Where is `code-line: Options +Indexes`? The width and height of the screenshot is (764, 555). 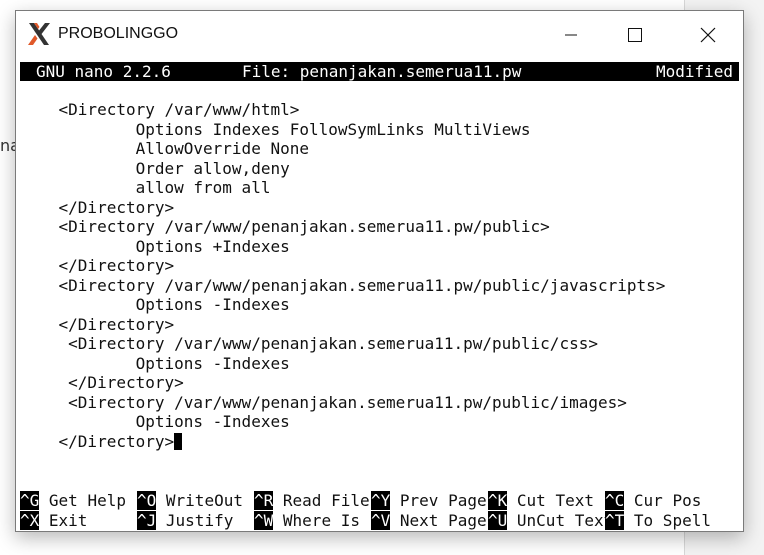 code-line: Options +Indexes is located at coordinates (155, 246).